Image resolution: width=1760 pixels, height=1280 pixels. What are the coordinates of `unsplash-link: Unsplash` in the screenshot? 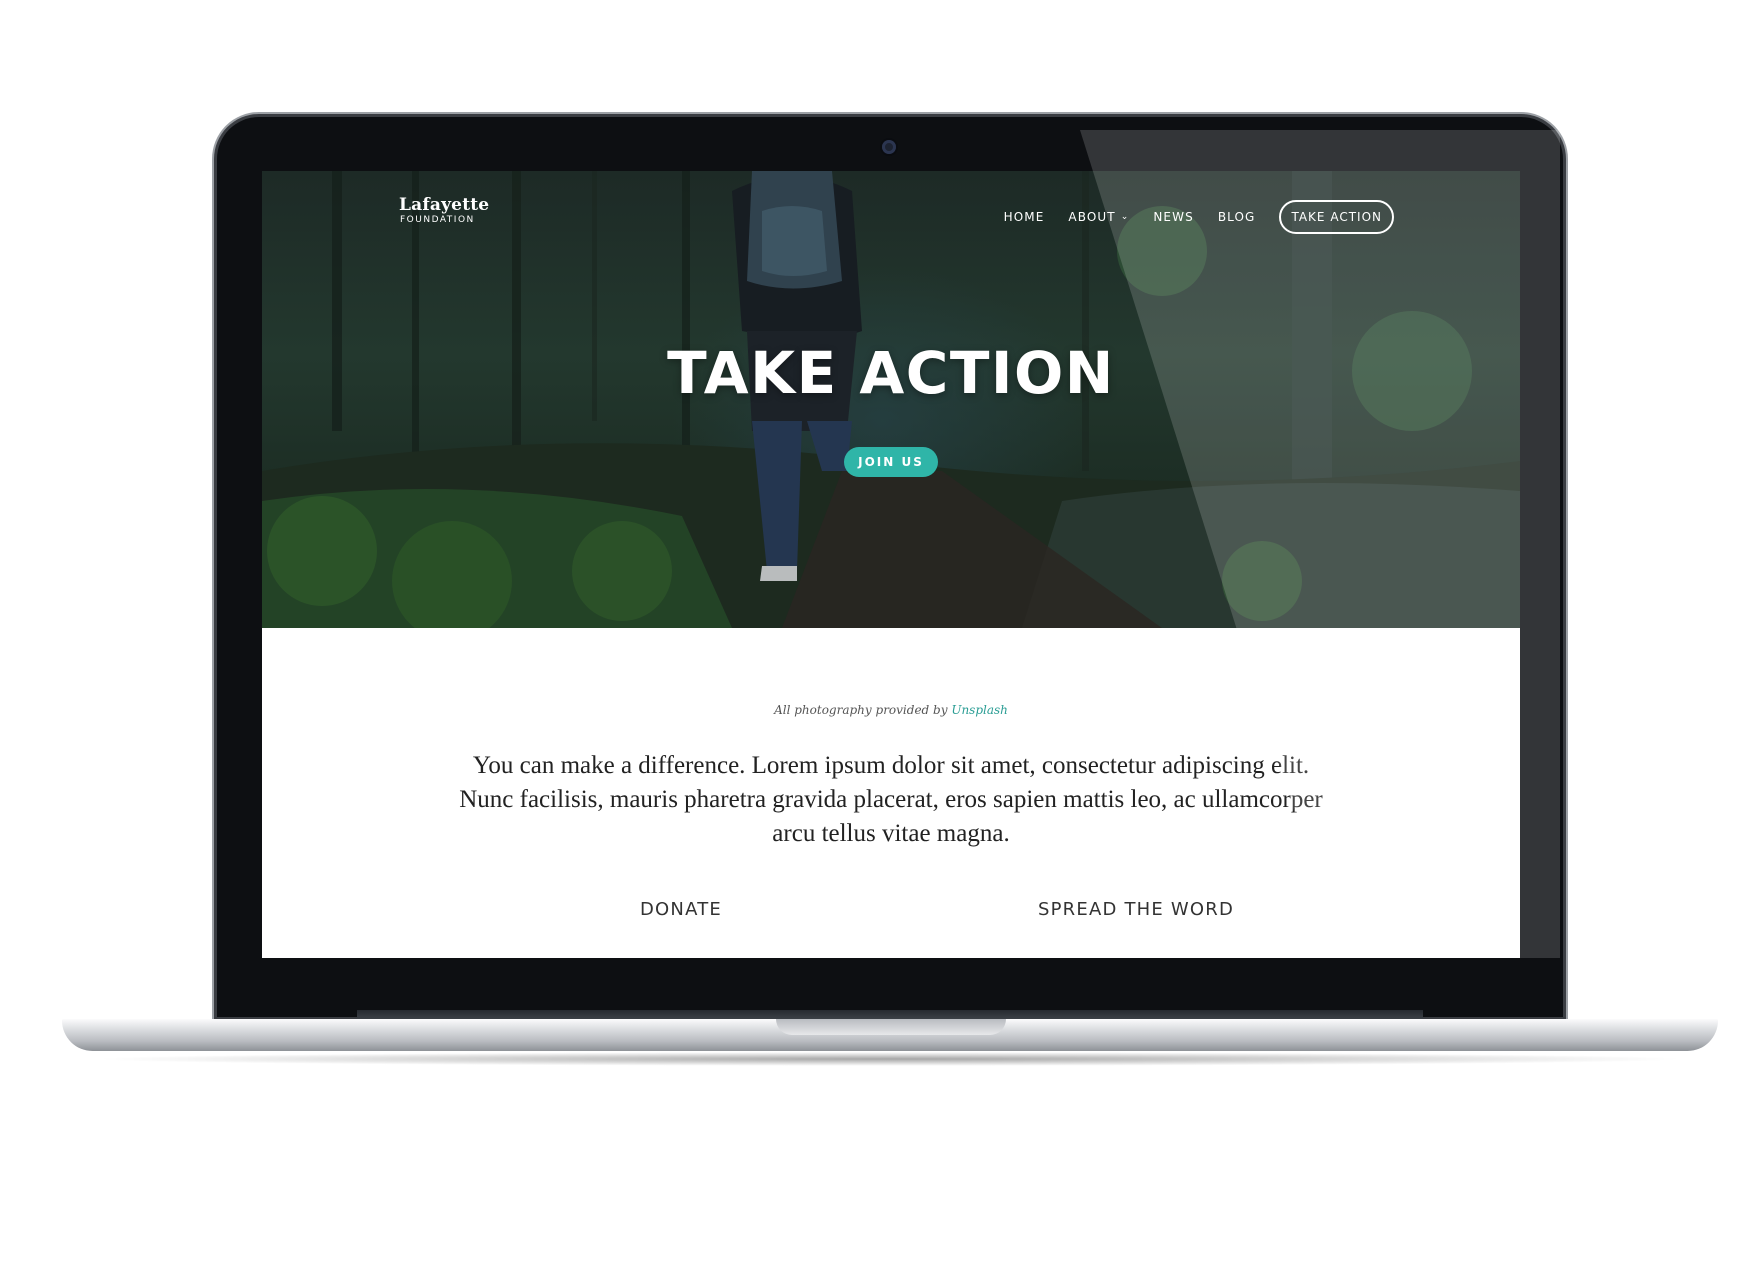 It's located at (979, 710).